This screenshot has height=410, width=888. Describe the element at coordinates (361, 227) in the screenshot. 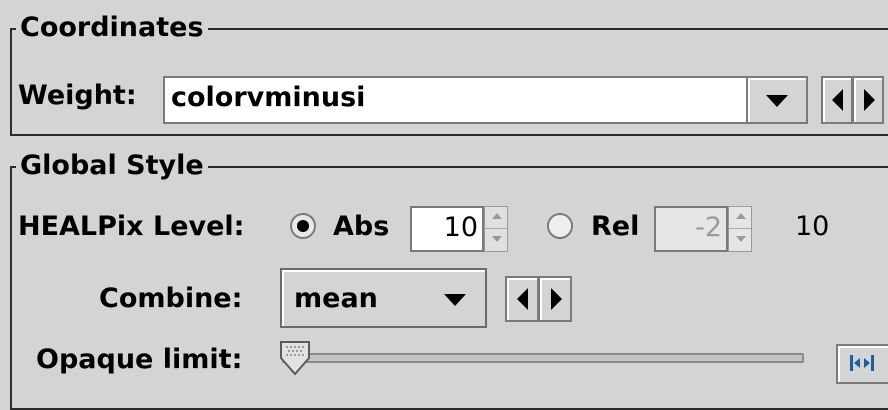

I see `abs-label: Abs` at that location.